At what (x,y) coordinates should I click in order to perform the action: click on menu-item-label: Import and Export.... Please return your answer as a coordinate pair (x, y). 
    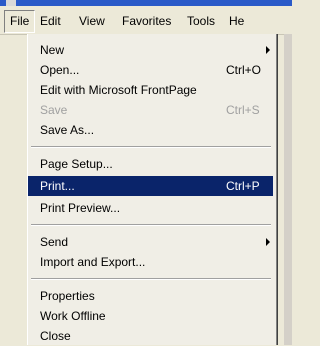
    Looking at the image, I should click on (93, 262).